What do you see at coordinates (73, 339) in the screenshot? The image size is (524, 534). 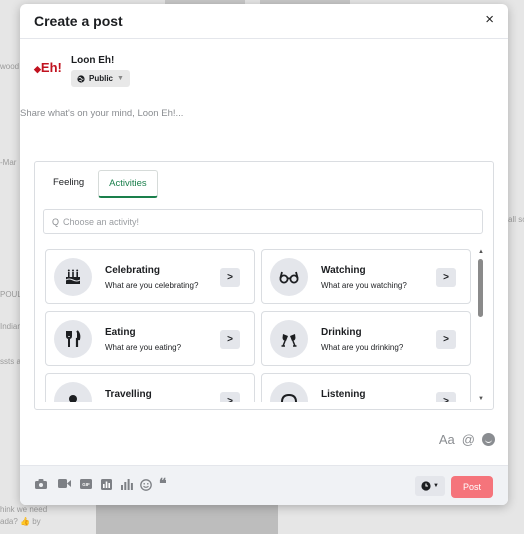 I see `utensils-icon` at bounding box center [73, 339].